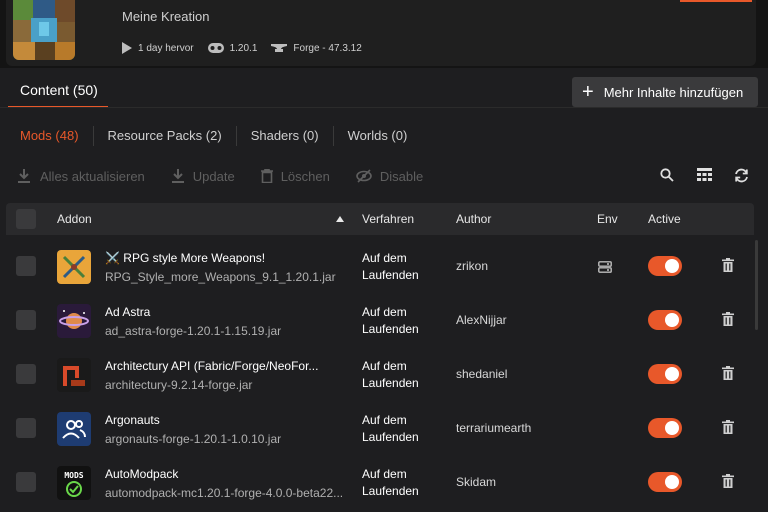 This screenshot has width=768, height=512. Describe the element at coordinates (74, 219) in the screenshot. I see `column-addon: Addon` at that location.